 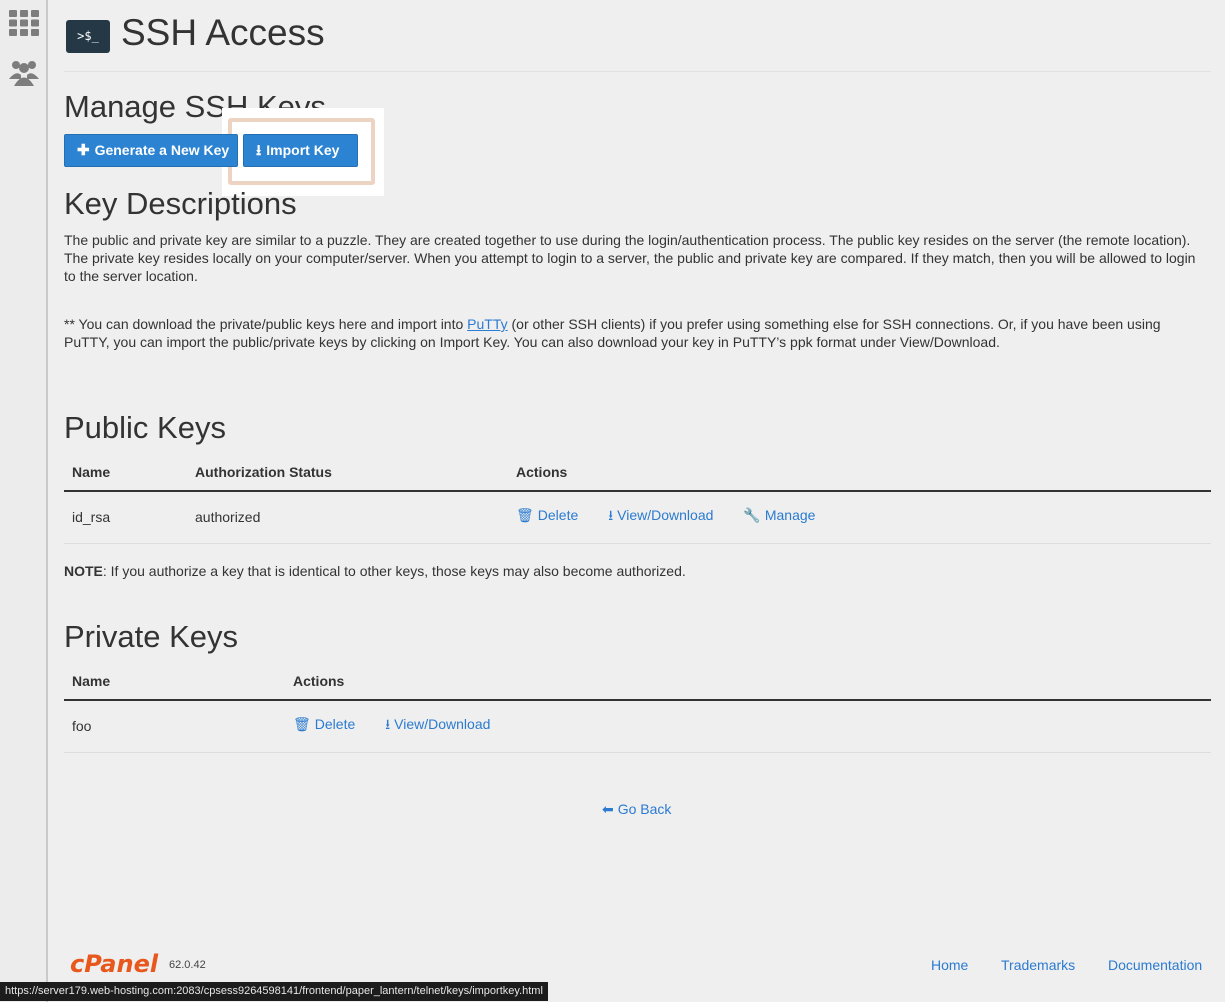 I want to click on page-title: SSH Access, so click(x=223, y=32).